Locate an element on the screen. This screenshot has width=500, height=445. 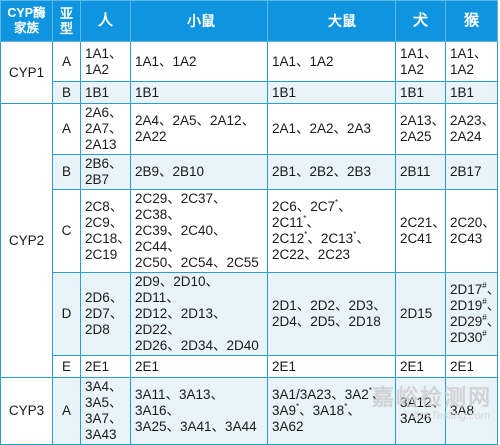
header-dog: 犬 is located at coordinates (420, 21).